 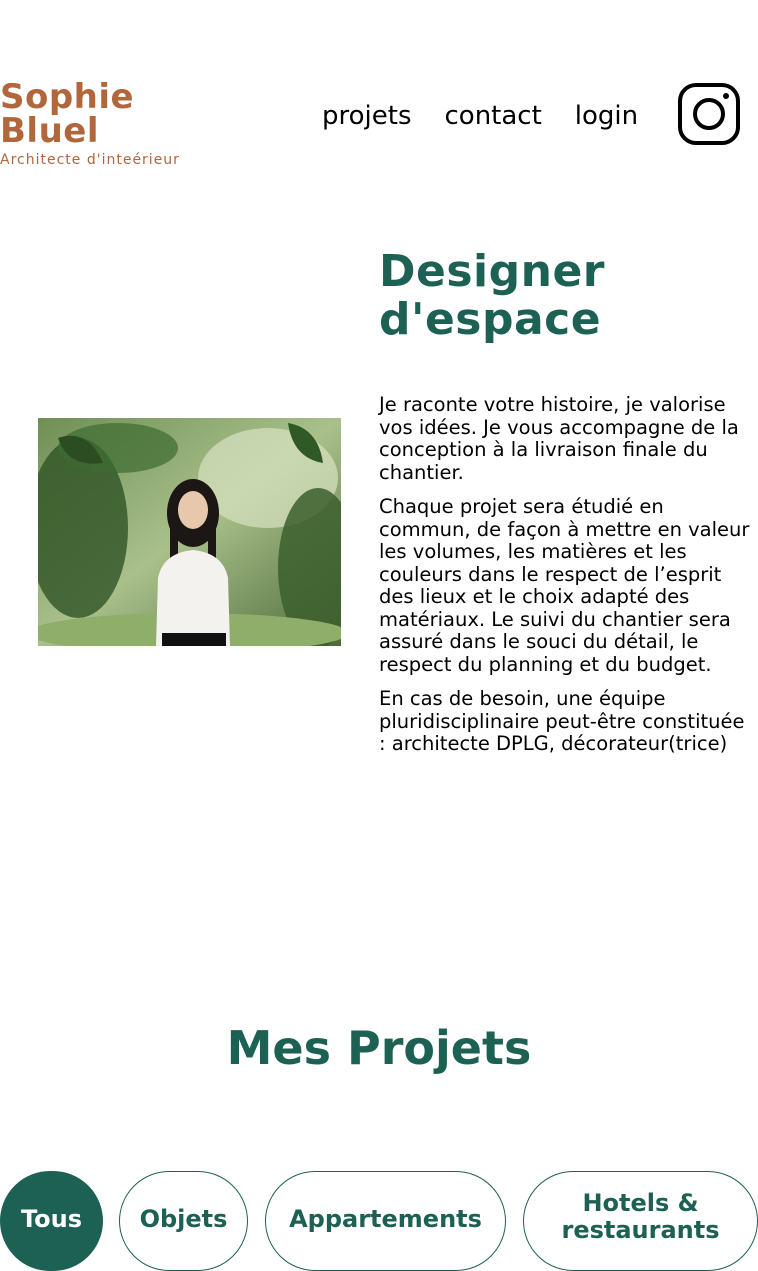 I want to click on intro-title: Designer d'espace, so click(x=492, y=296).